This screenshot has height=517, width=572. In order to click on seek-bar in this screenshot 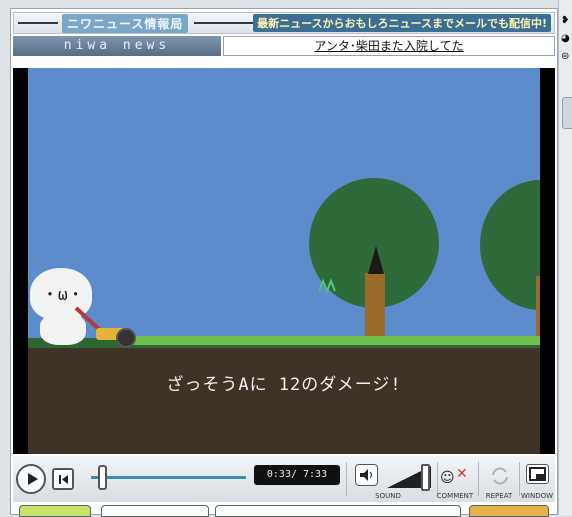, I will do `click(168, 477)`.